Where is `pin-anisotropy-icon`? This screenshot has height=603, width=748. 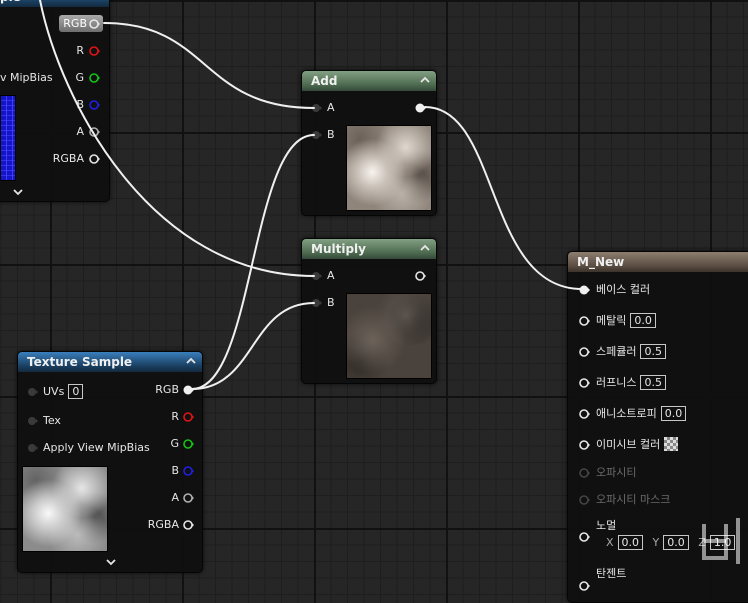 pin-anisotropy-icon is located at coordinates (584, 414).